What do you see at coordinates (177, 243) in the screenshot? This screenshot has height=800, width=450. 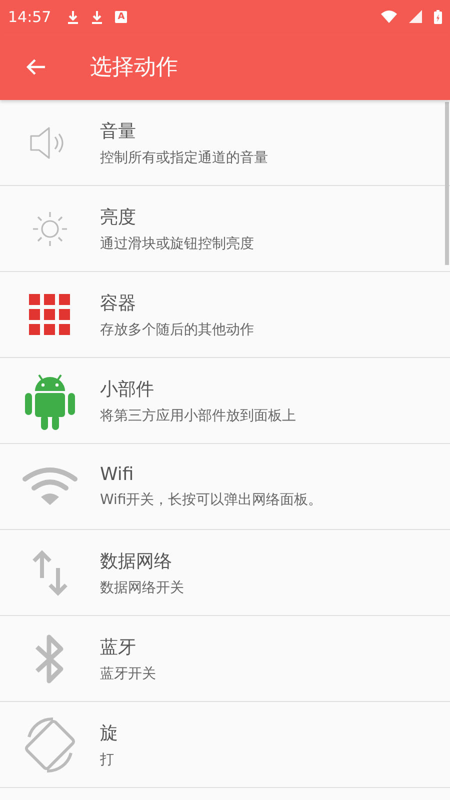 I see `action-description: 通过滑块或旋钮控制亮度` at bounding box center [177, 243].